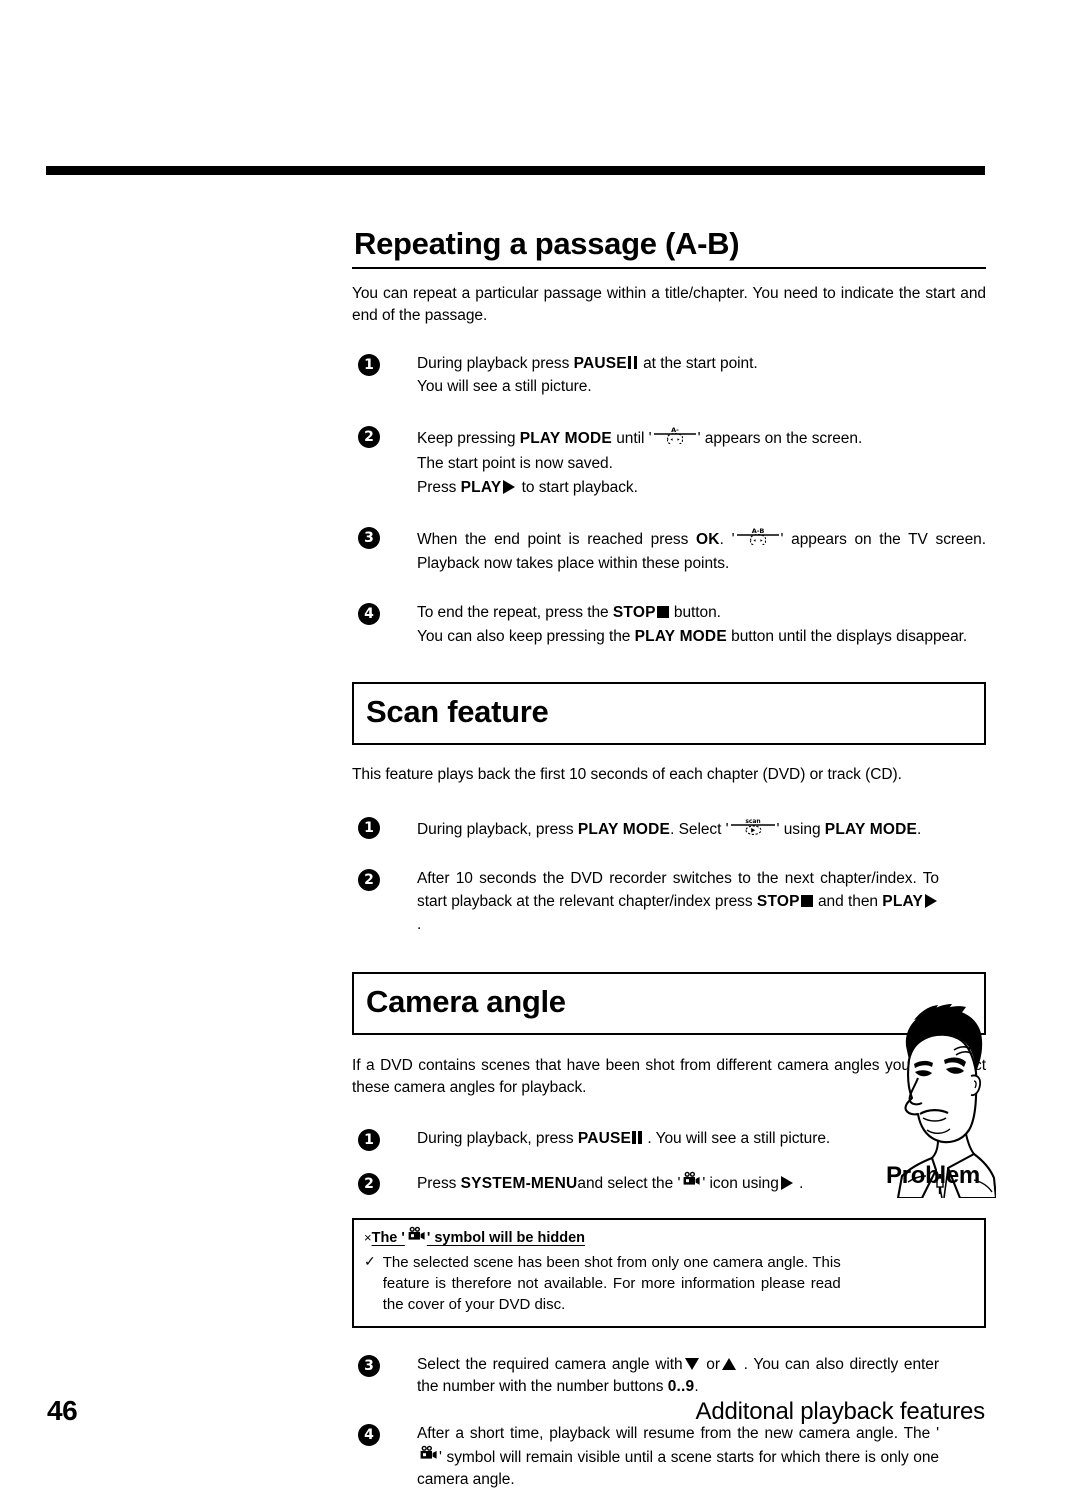 Image resolution: width=1080 pixels, height=1492 pixels. What do you see at coordinates (849, 636) in the screenshot?
I see `step-text: button until the displays disappear.` at bounding box center [849, 636].